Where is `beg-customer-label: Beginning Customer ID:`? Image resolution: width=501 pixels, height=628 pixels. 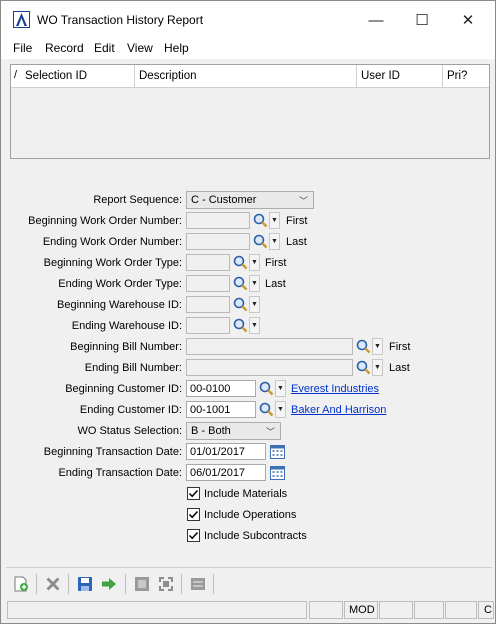
beg-customer-label: Beginning Customer ID: is located at coordinates (123, 389).